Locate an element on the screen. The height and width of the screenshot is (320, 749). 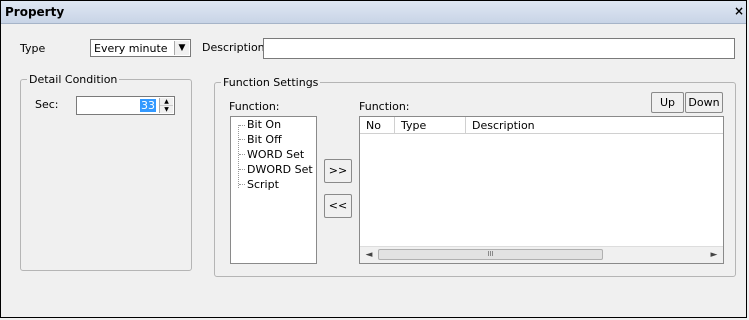
column-header-no: No is located at coordinates (377, 125).